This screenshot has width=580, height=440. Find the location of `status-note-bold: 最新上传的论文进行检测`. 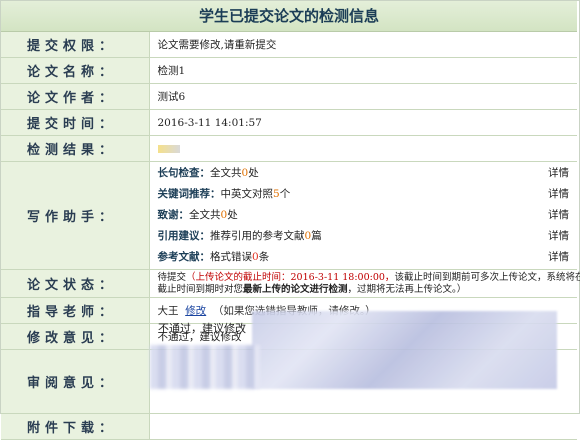

status-note-bold: 最新上传的论文进行检测 is located at coordinates (295, 289).